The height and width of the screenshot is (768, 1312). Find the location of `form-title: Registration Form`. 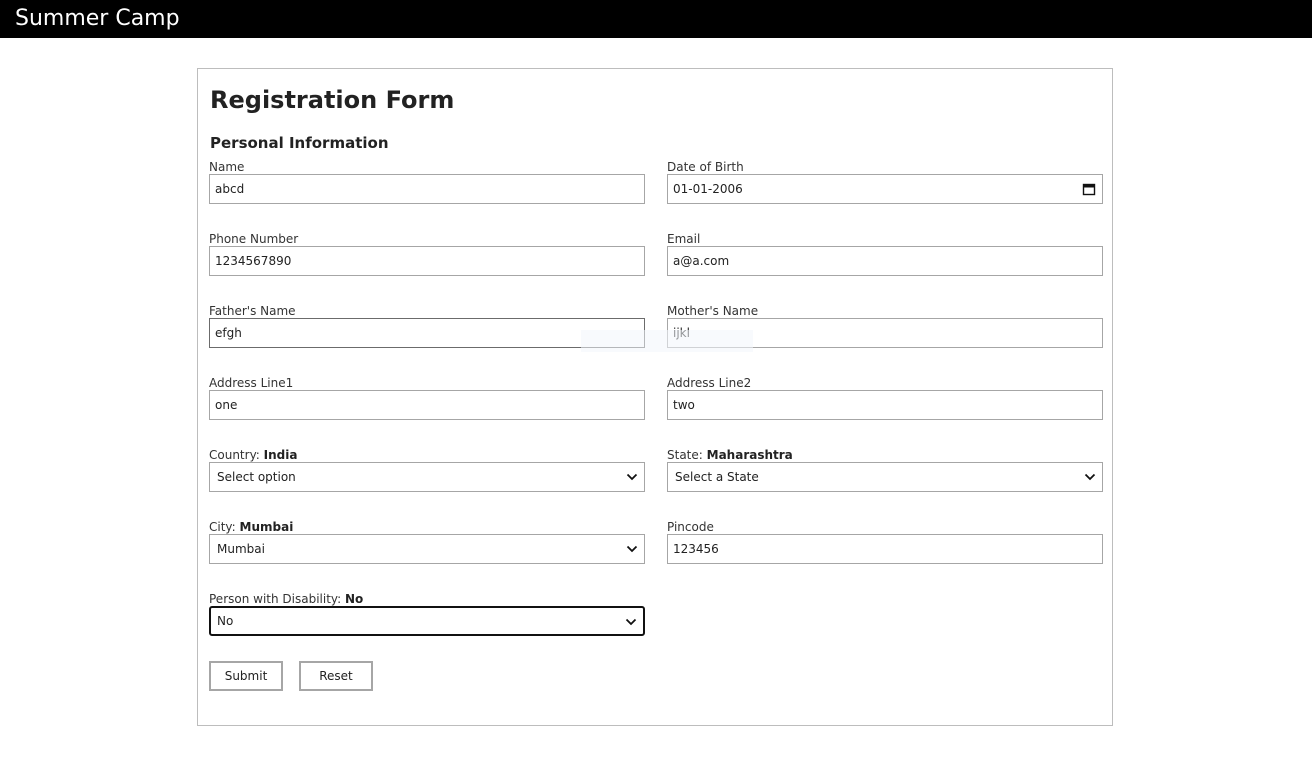

form-title: Registration Form is located at coordinates (332, 100).